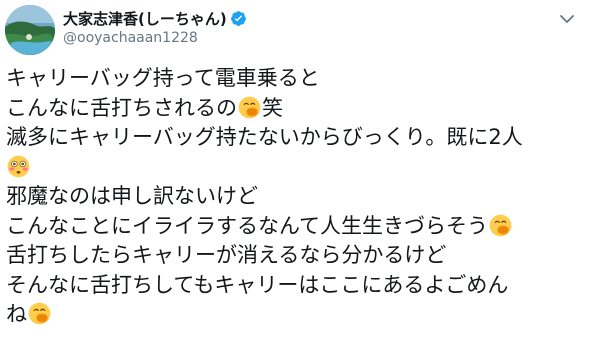  What do you see at coordinates (16, 314) in the screenshot?
I see `tweet-line-text: ね` at bounding box center [16, 314].